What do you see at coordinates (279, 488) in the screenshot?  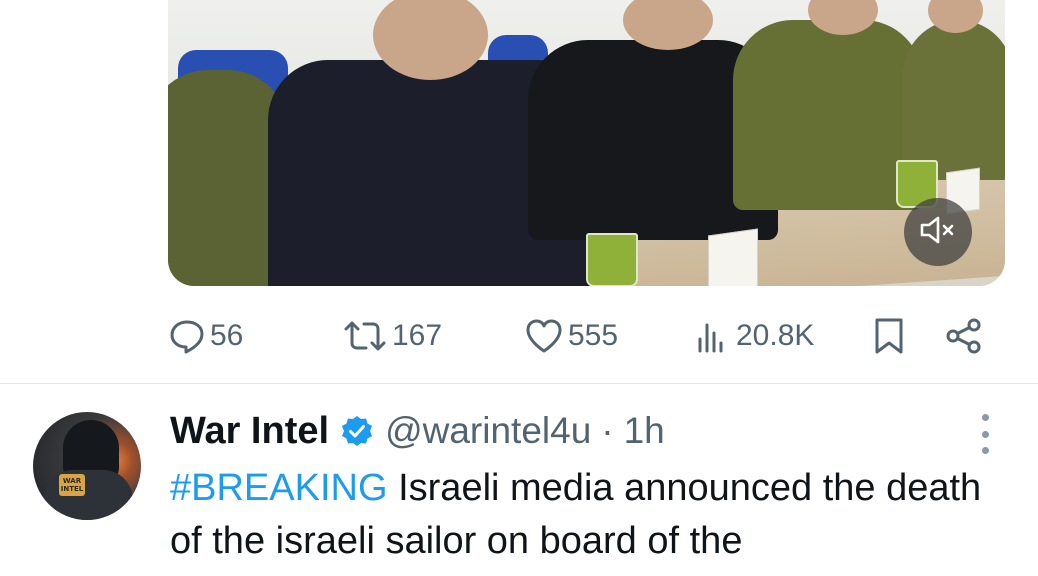 I see `hashtag-link: #BREAKING` at bounding box center [279, 488].